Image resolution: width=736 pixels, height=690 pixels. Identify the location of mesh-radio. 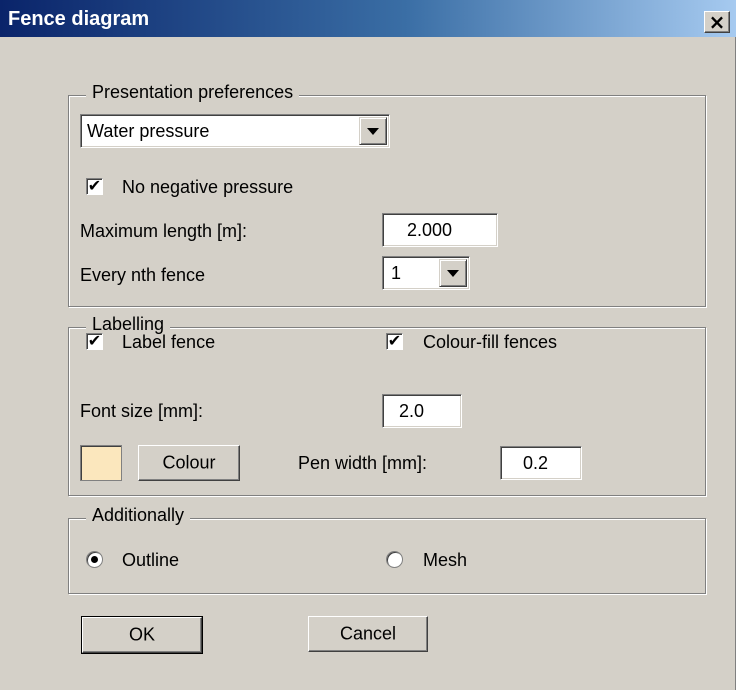
(394, 559).